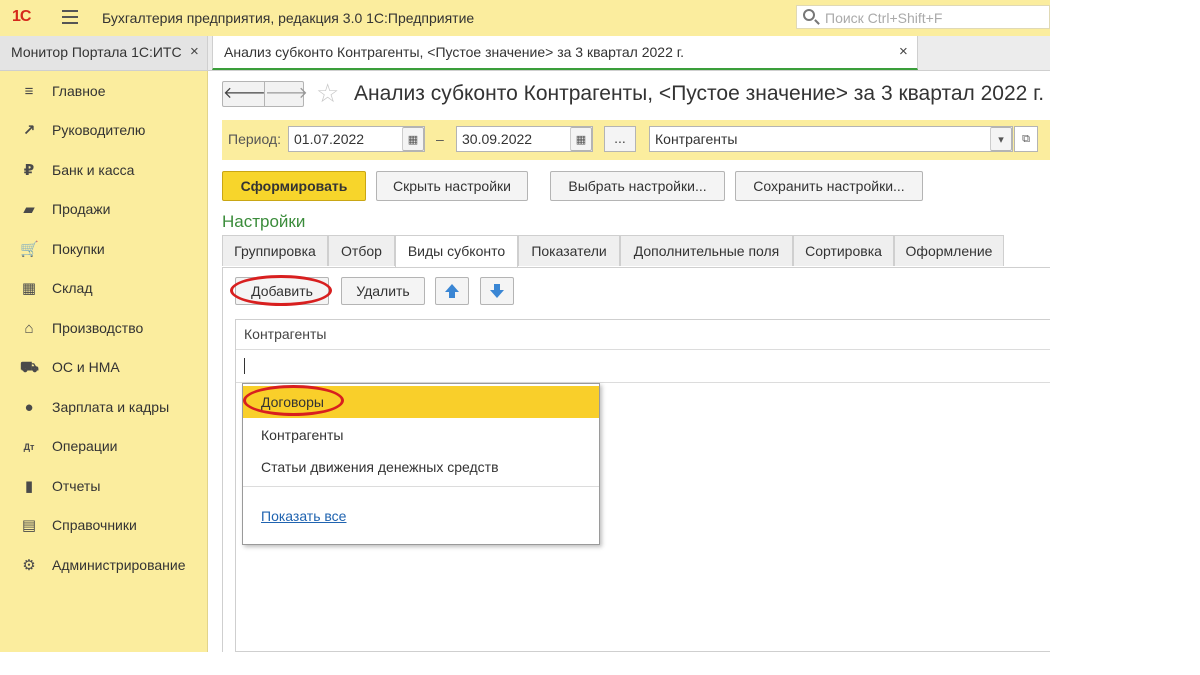  I want to click on sidebar-item-label: Зарплата и кадры, so click(111, 407).